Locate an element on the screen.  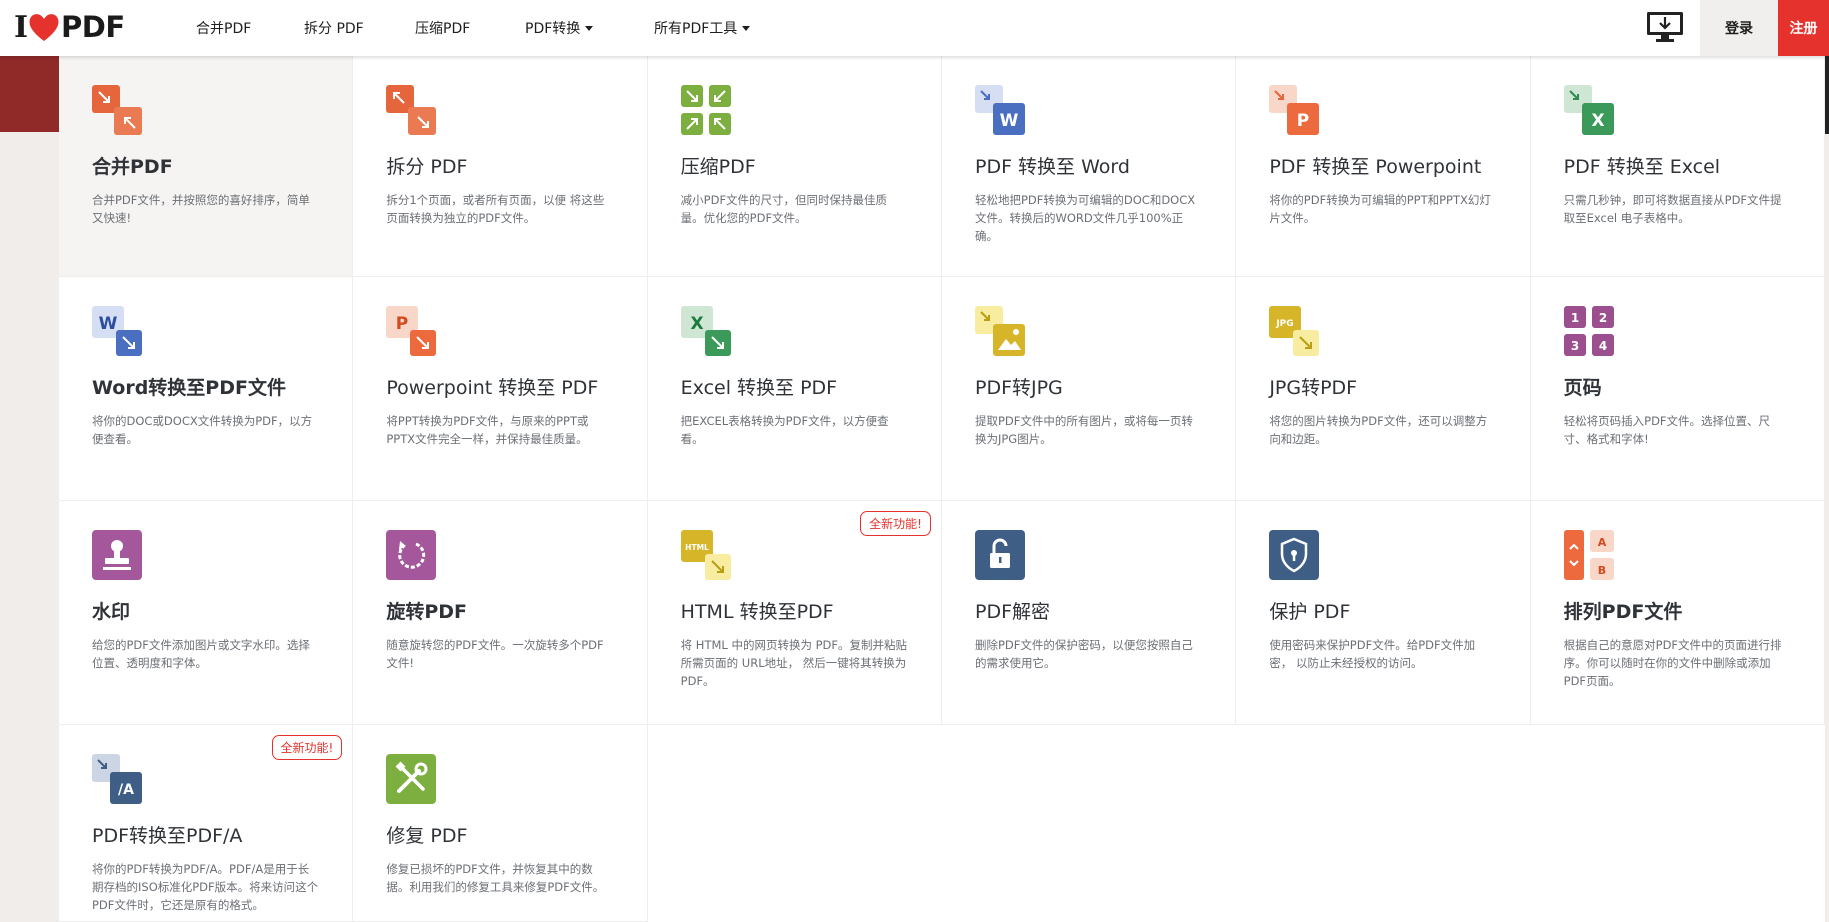
tool-title: PDF 转换至 Powerpoint is located at coordinates (1375, 167).